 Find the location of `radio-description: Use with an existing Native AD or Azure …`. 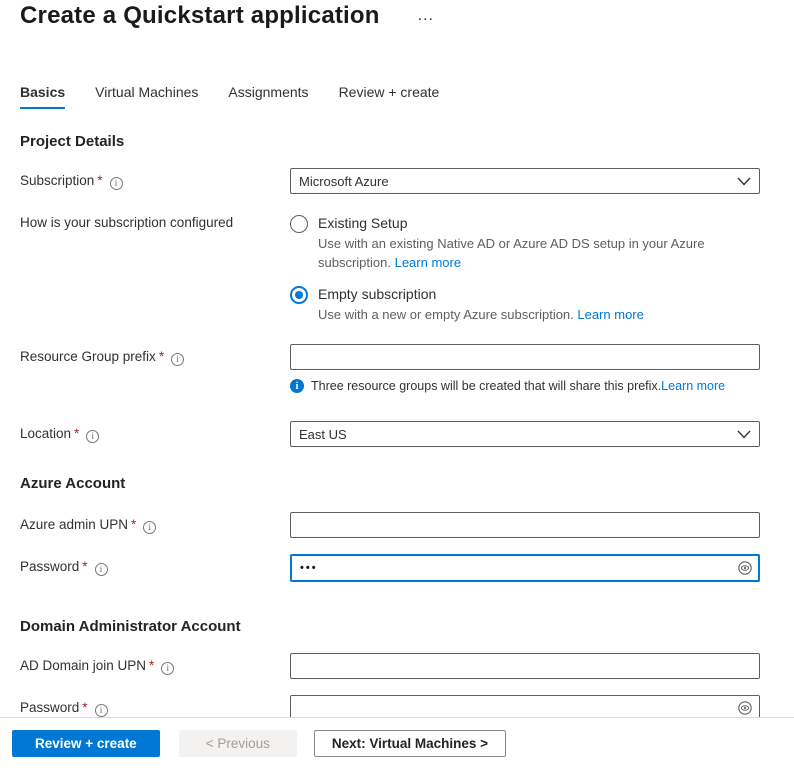

radio-description: Use with an existing Native AD or Azure … is located at coordinates (511, 253).